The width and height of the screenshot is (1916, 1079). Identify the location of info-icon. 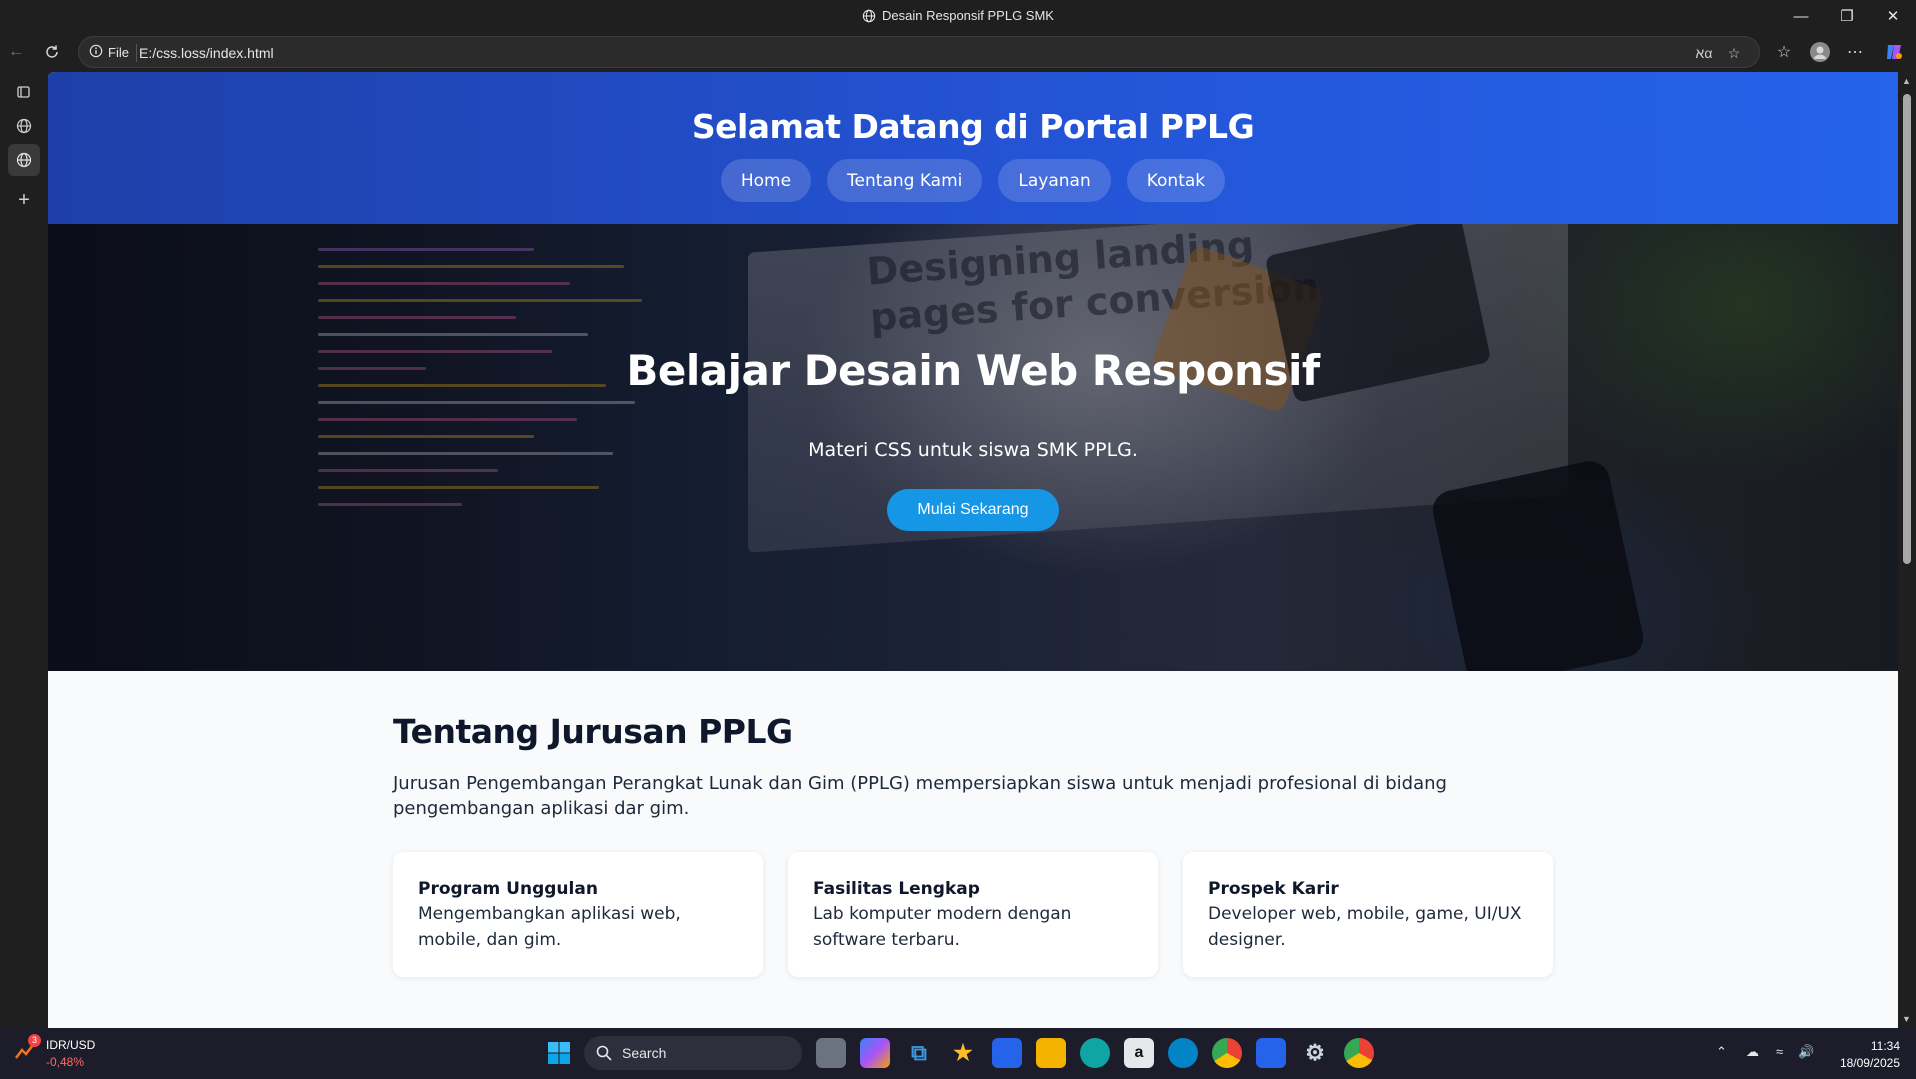
(96, 52).